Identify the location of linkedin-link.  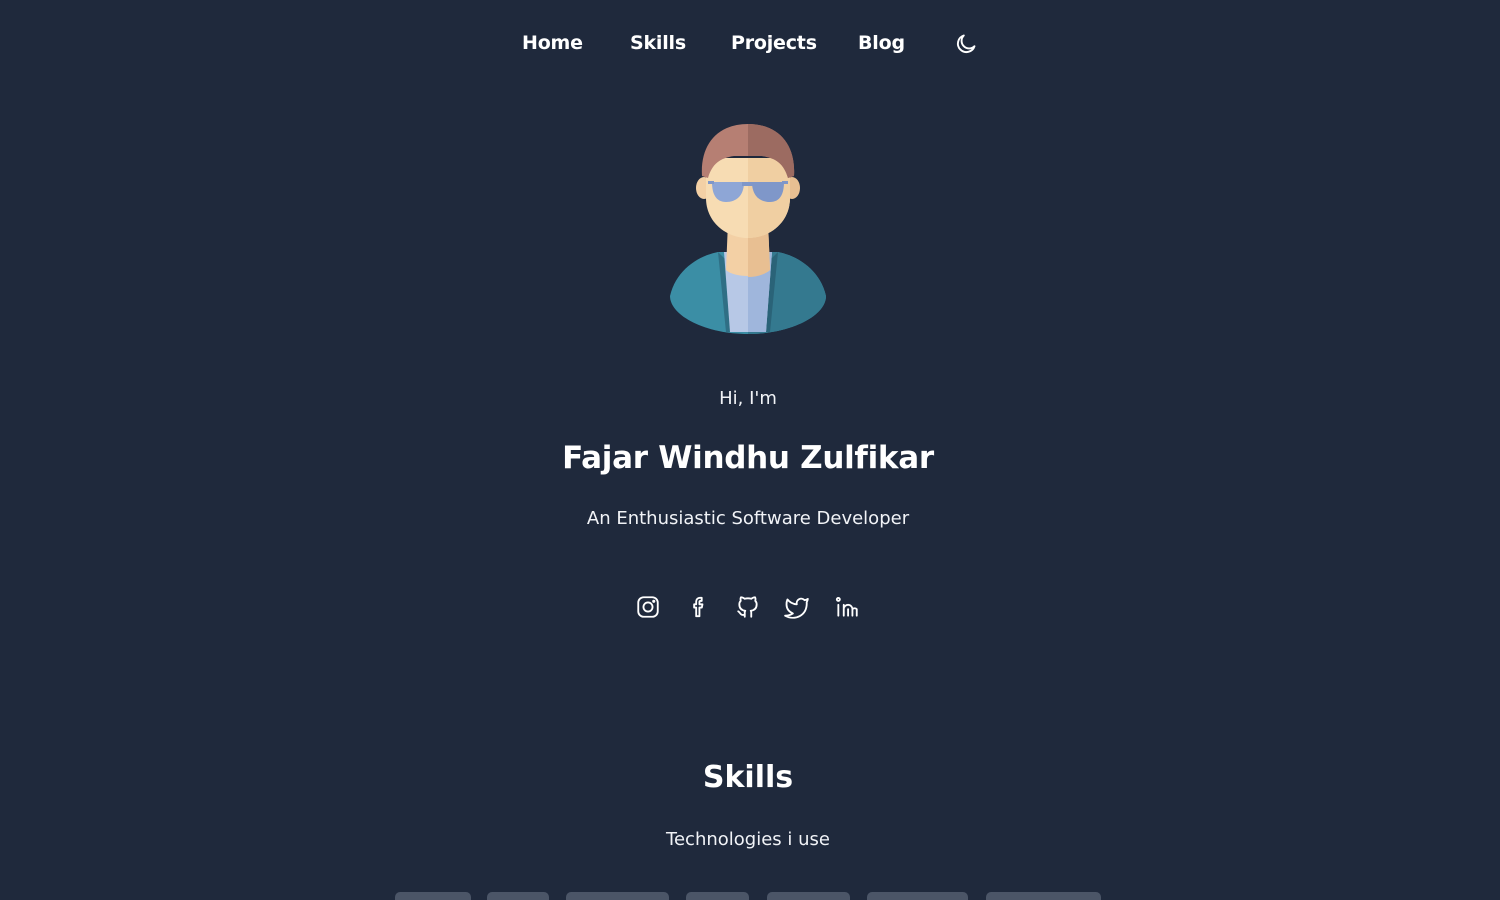
(847, 607).